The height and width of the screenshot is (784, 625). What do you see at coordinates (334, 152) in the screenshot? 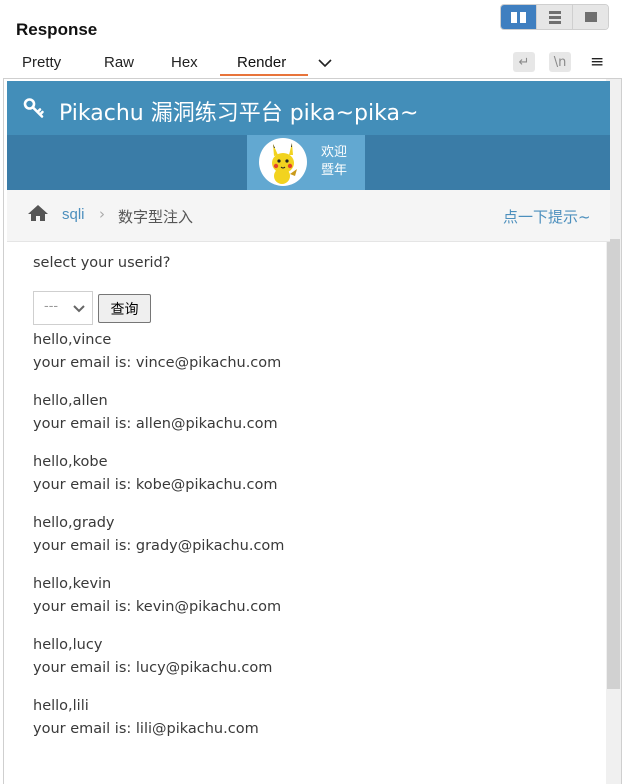
I see `welcome-line: 欢迎` at bounding box center [334, 152].